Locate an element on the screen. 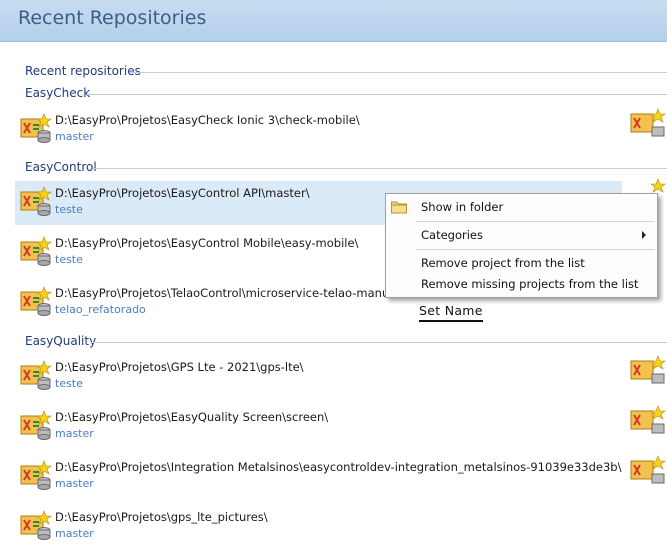 This screenshot has height=549, width=667. window-title: Recent Repositories is located at coordinates (112, 18).